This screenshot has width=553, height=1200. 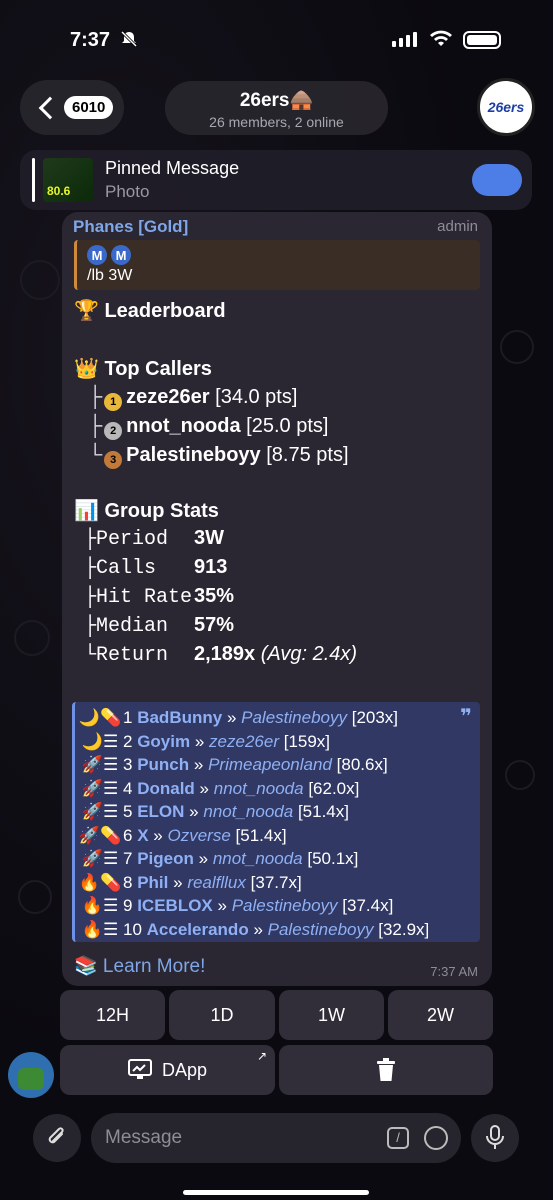 I want to click on stat-row: ├Median 57%, so click(x=159, y=626).